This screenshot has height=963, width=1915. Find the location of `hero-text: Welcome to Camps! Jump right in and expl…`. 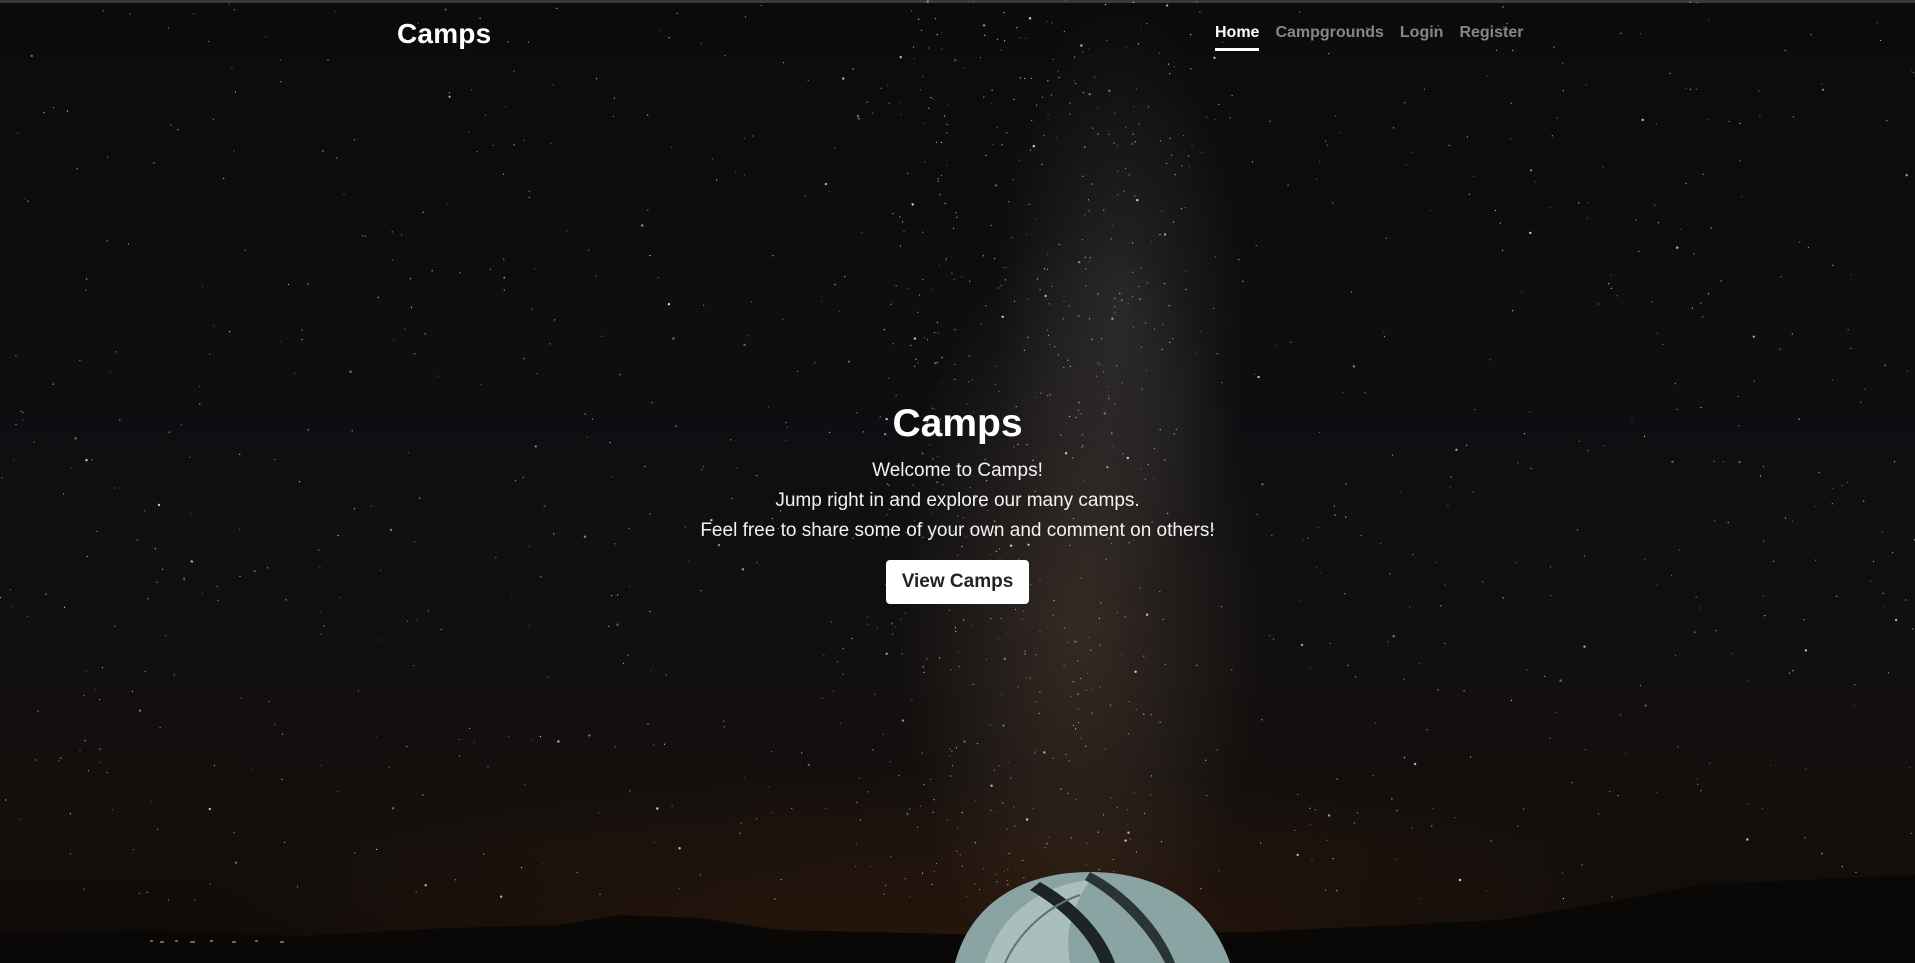

hero-text: Welcome to Camps! Jump right in and expl… is located at coordinates (957, 501).